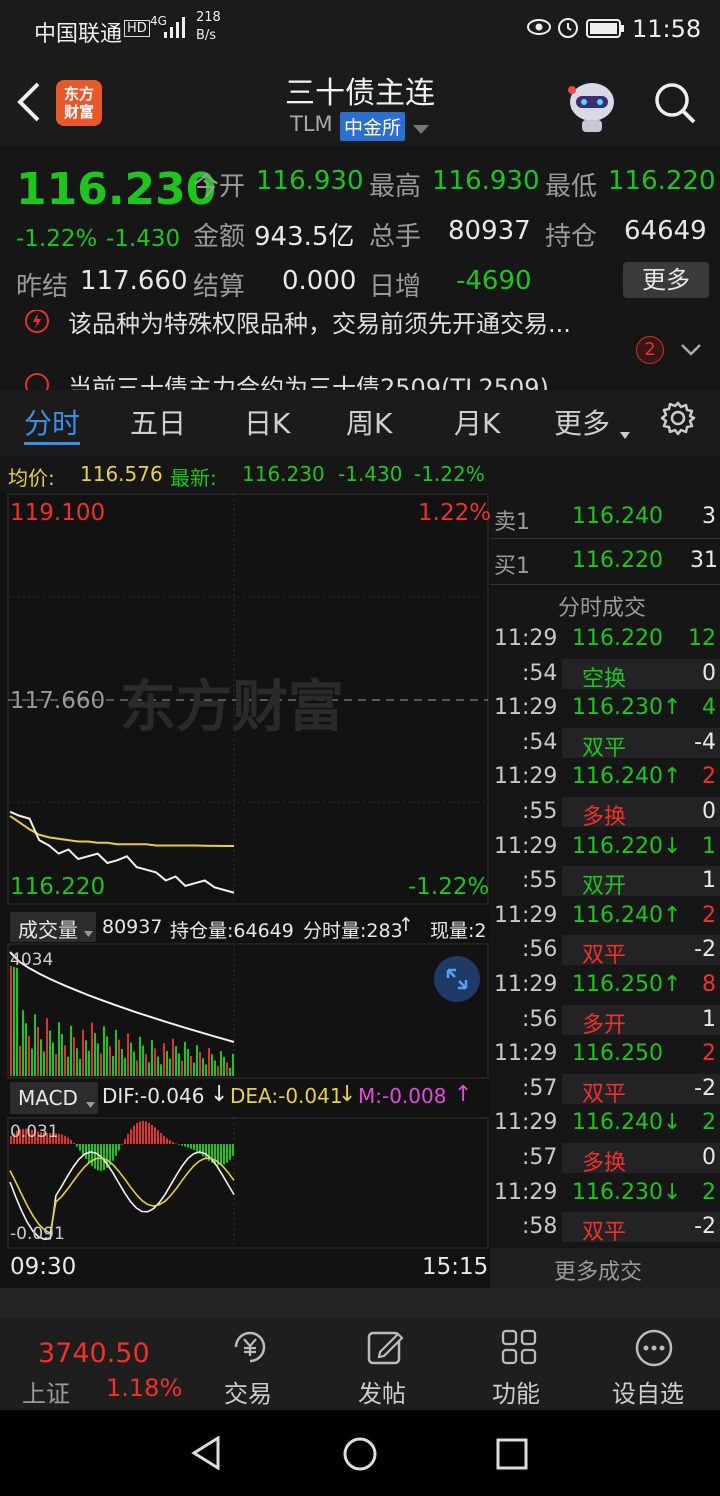 Image resolution: width=720 pixels, height=1496 pixels. Describe the element at coordinates (678, 421) in the screenshot. I see `settings-gear-icon` at that location.